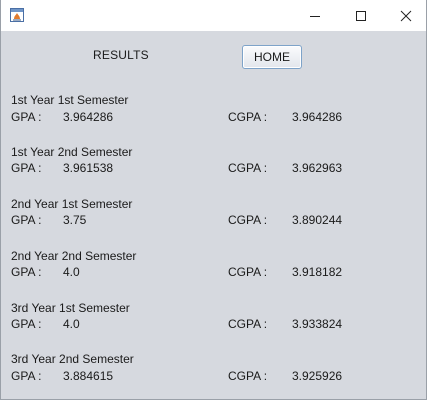  What do you see at coordinates (75, 220) in the screenshot?
I see `gpa-value: 3.75` at bounding box center [75, 220].